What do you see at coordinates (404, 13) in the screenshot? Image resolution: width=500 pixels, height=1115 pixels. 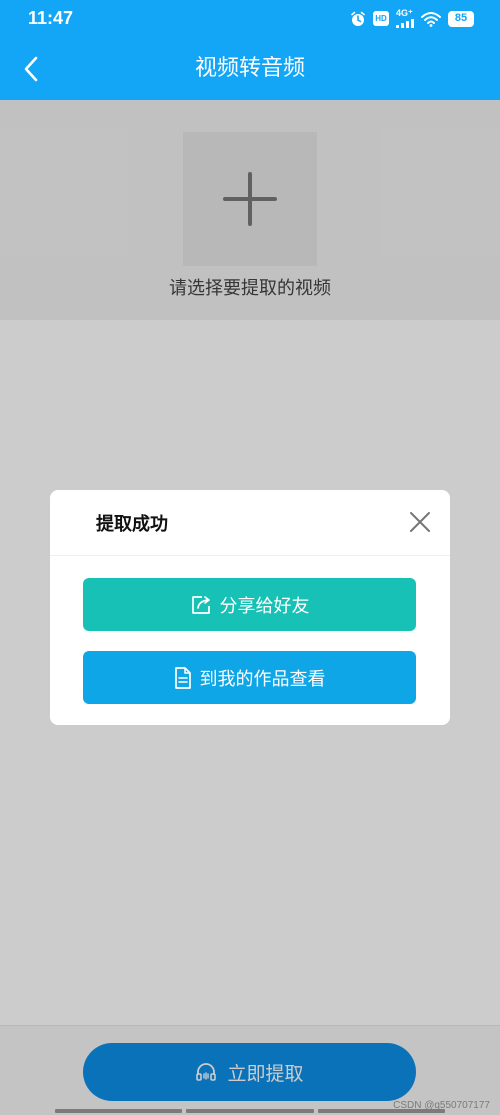 I see `network-type: 4G⁺` at bounding box center [404, 13].